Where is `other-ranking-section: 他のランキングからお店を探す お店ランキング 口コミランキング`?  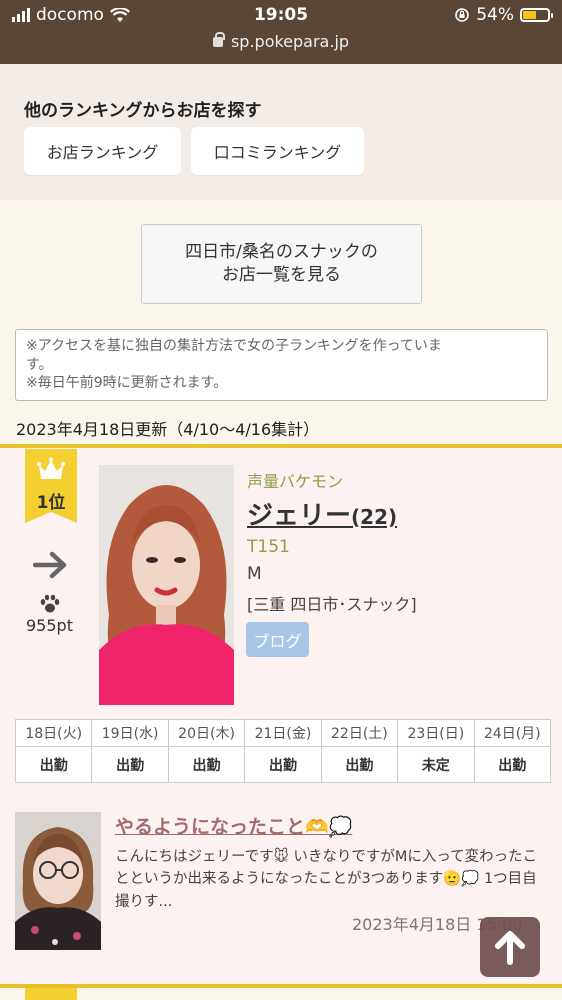
other-ranking-section: 他のランキングからお店を探す お店ランキング 口コミランキング is located at coordinates (281, 132).